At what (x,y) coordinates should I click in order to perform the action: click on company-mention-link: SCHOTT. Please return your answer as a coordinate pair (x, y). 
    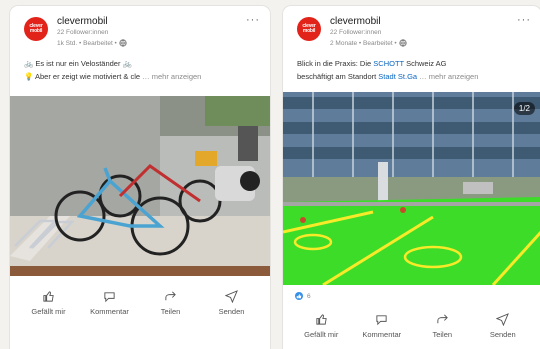
    Looking at the image, I should click on (388, 63).